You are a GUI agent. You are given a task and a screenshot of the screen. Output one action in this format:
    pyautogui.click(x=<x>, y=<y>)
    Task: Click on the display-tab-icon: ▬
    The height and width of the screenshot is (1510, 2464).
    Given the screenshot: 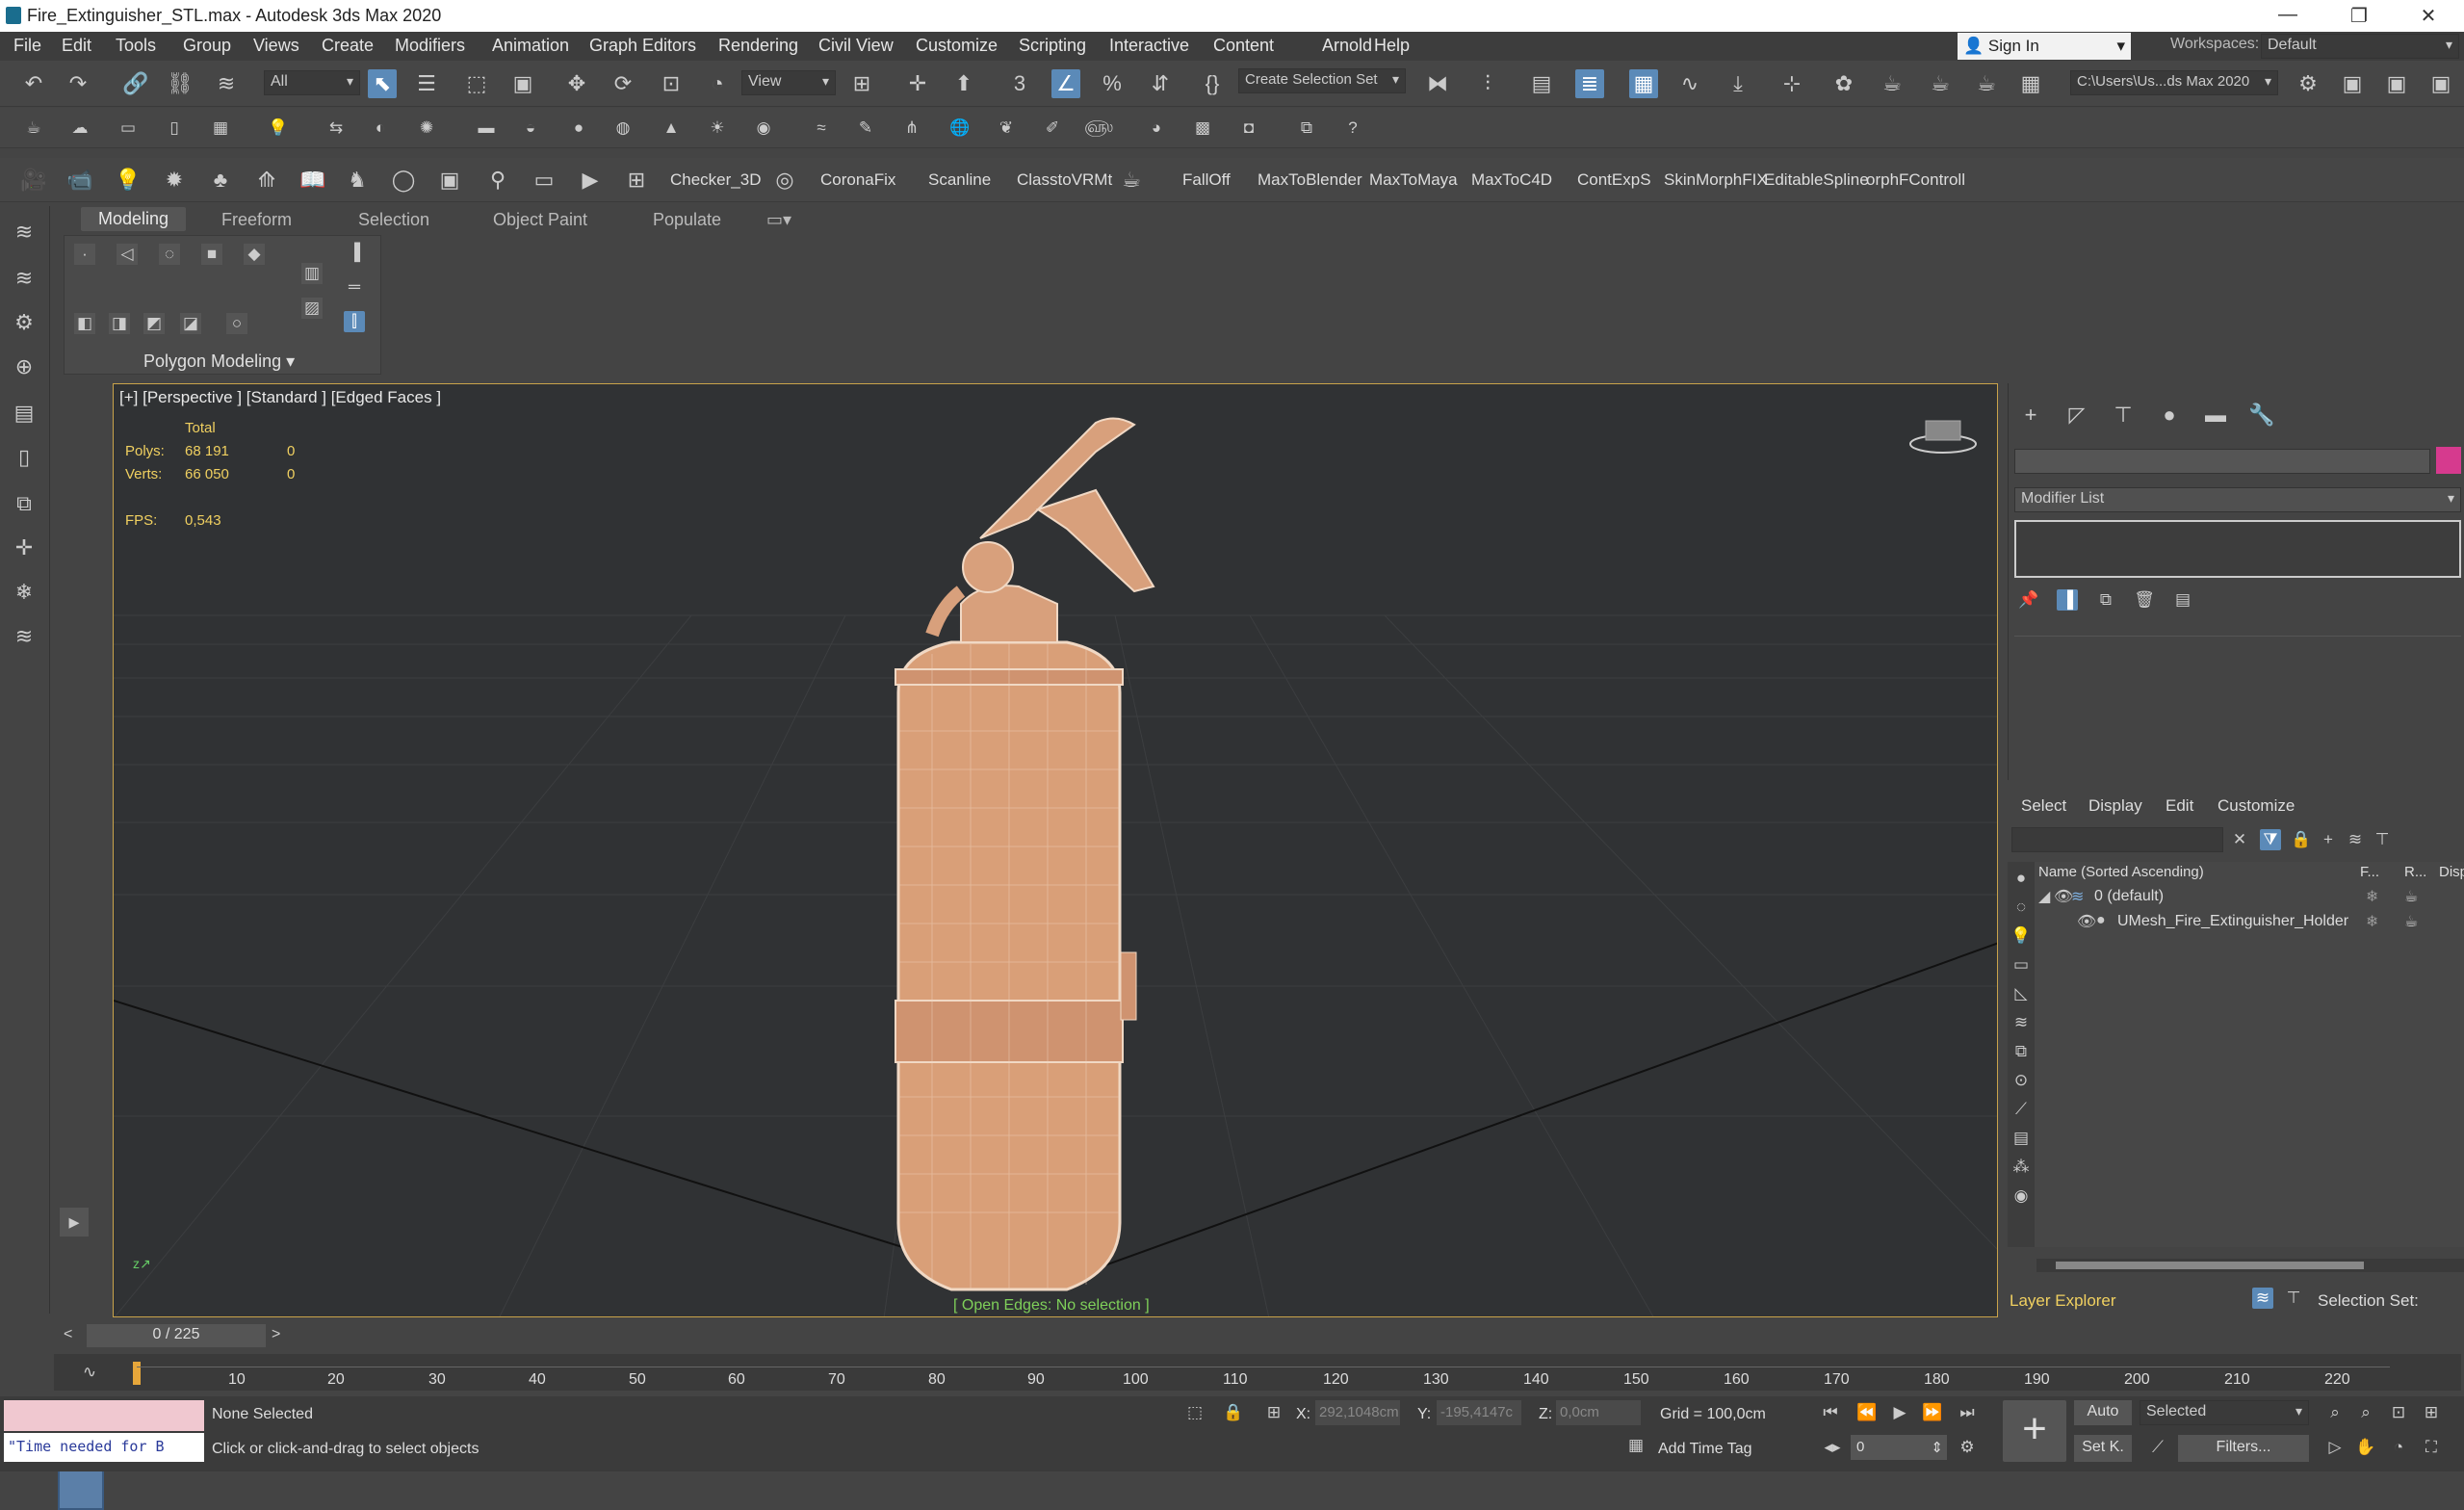 What is the action you would take?
    pyautogui.click(x=2215, y=415)
    